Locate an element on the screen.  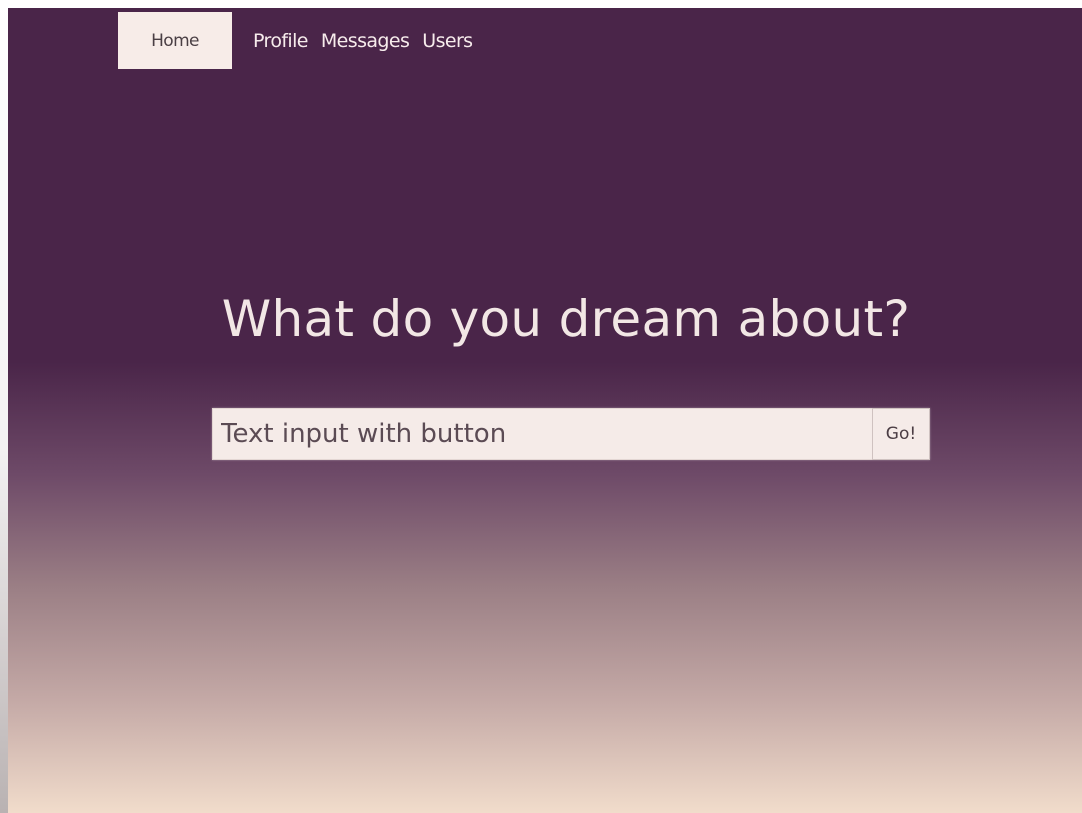
window-left-edge is located at coordinates (4, 406).